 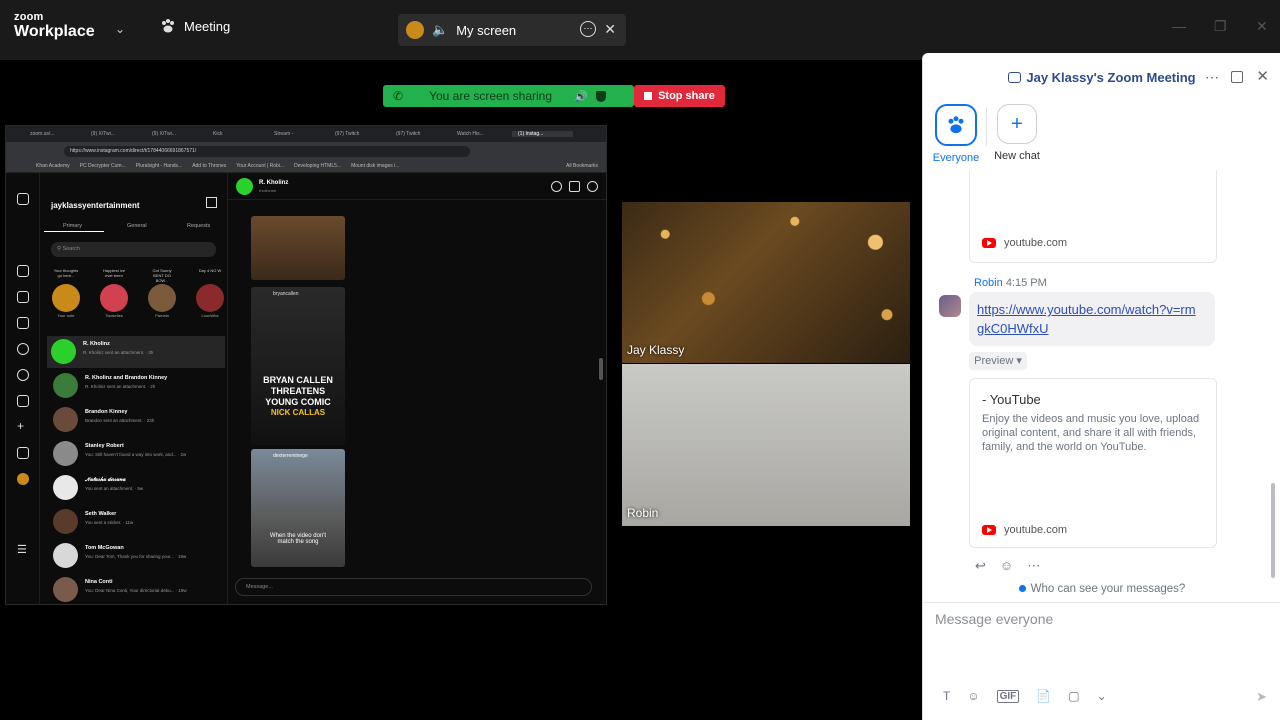 What do you see at coordinates (556, 186) in the screenshot?
I see `phone-icon` at bounding box center [556, 186].